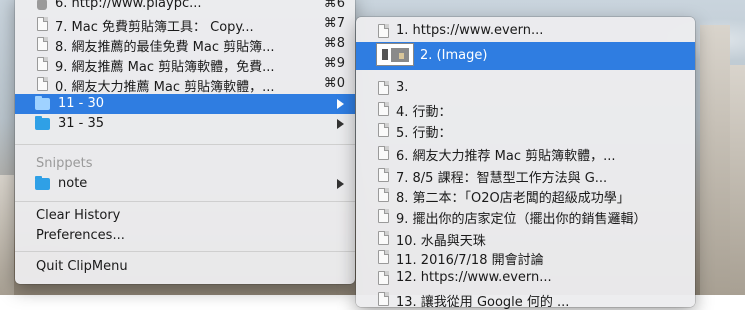 This screenshot has width=745, height=310. What do you see at coordinates (334, 23) in the screenshot?
I see `shortcut-label: ⌘7` at bounding box center [334, 23].